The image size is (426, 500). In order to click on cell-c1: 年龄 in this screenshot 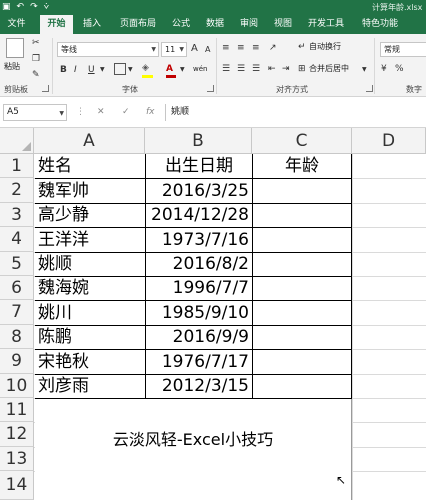, I will do `click(302, 166)`.